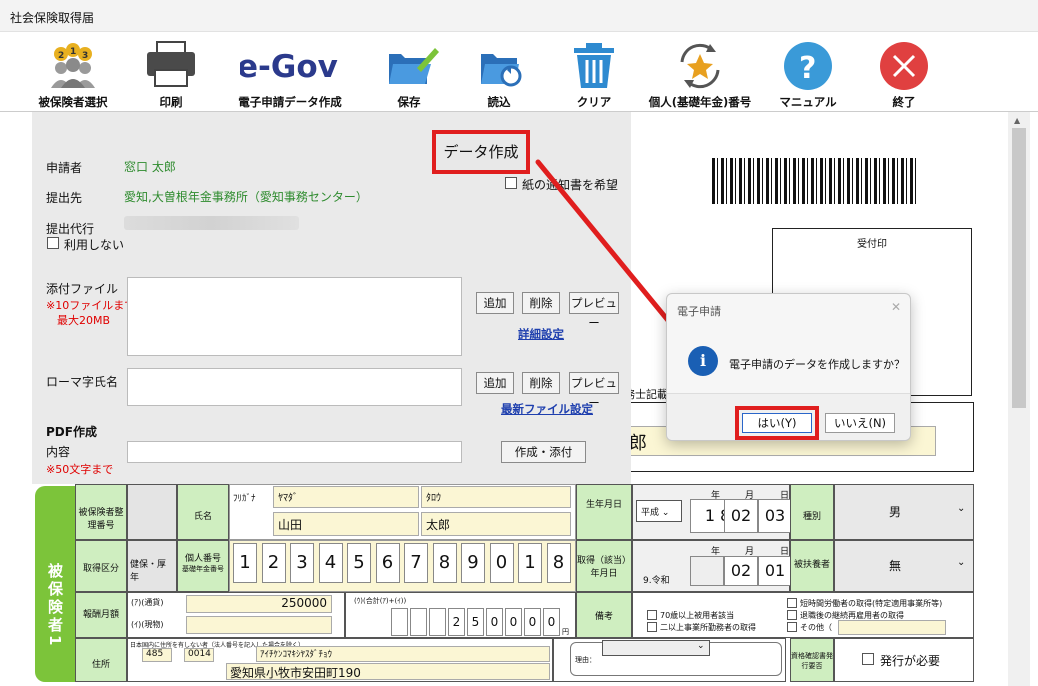 The width and height of the screenshot is (1038, 686). What do you see at coordinates (817, 364) in the screenshot?
I see `dialog-message: 電子申請のデータを作成しますか？` at bounding box center [817, 364].